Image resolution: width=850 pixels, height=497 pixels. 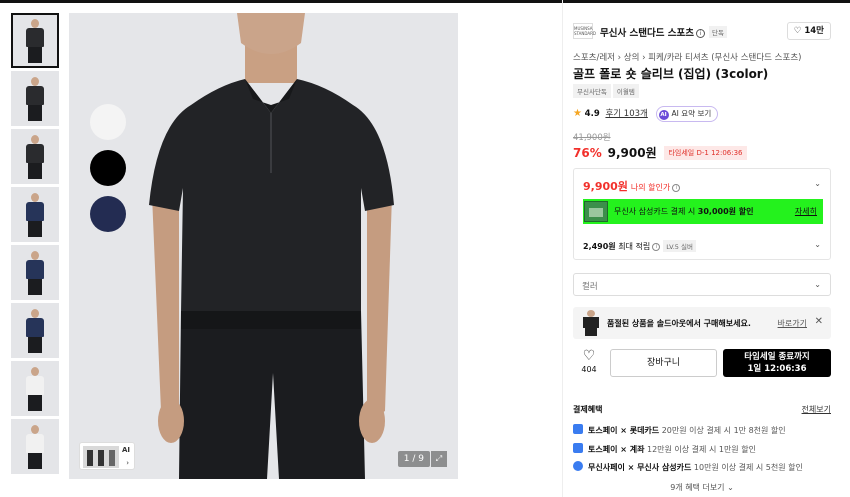 I want to click on color-swatches, so click(x=108, y=173).